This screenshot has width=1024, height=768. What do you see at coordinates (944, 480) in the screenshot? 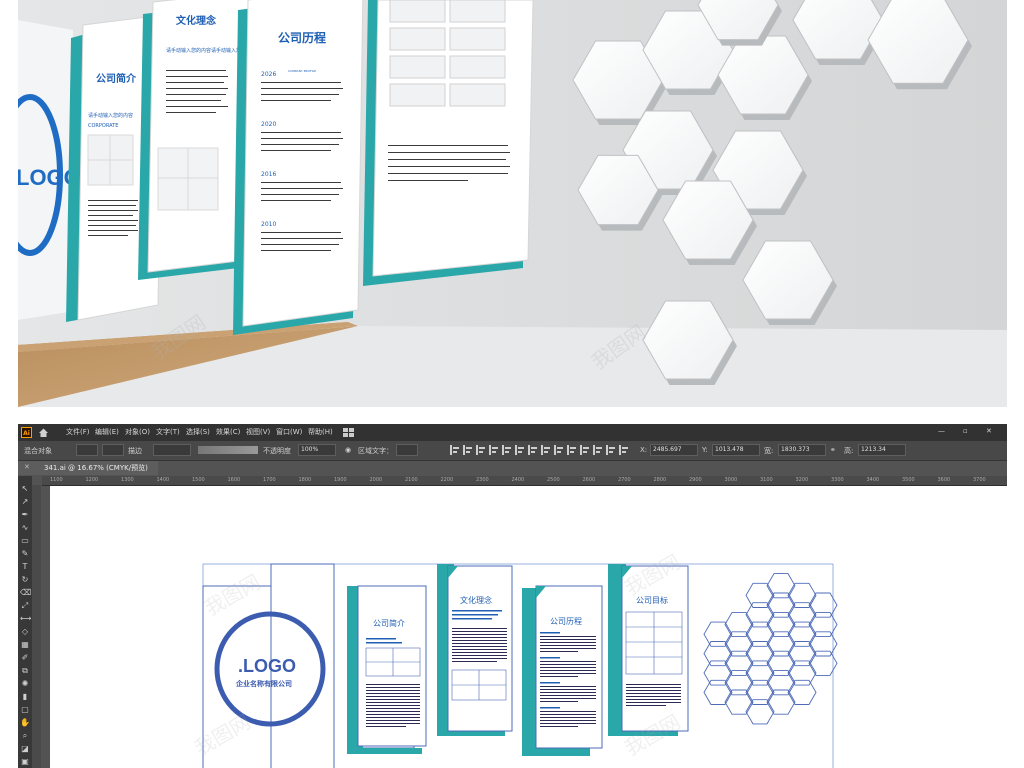
I see `ruler-tick-label: 3600` at bounding box center [944, 480].